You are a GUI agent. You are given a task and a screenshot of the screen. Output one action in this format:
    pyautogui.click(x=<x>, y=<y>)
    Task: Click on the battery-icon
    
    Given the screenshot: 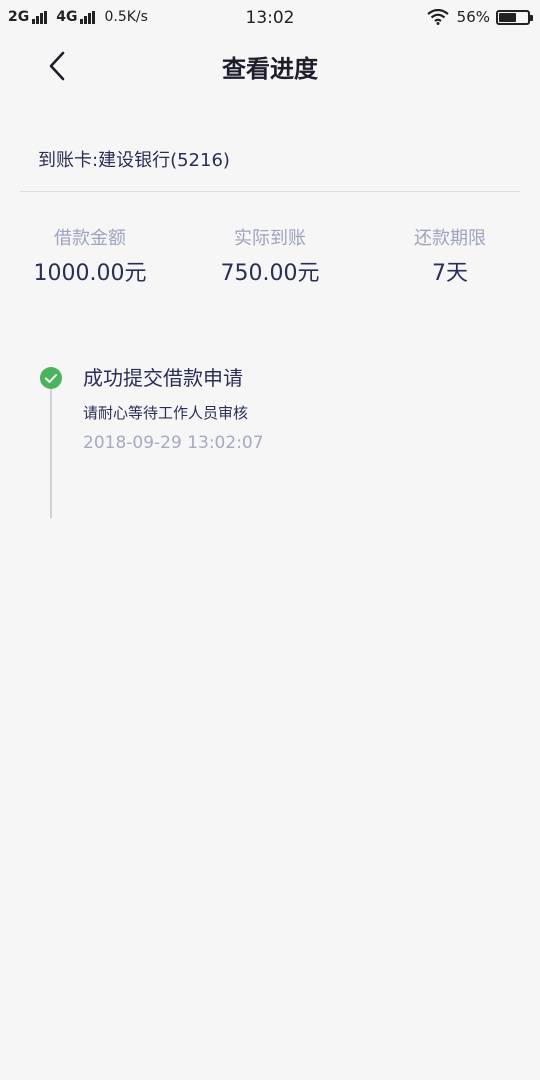 What is the action you would take?
    pyautogui.click(x=514, y=17)
    